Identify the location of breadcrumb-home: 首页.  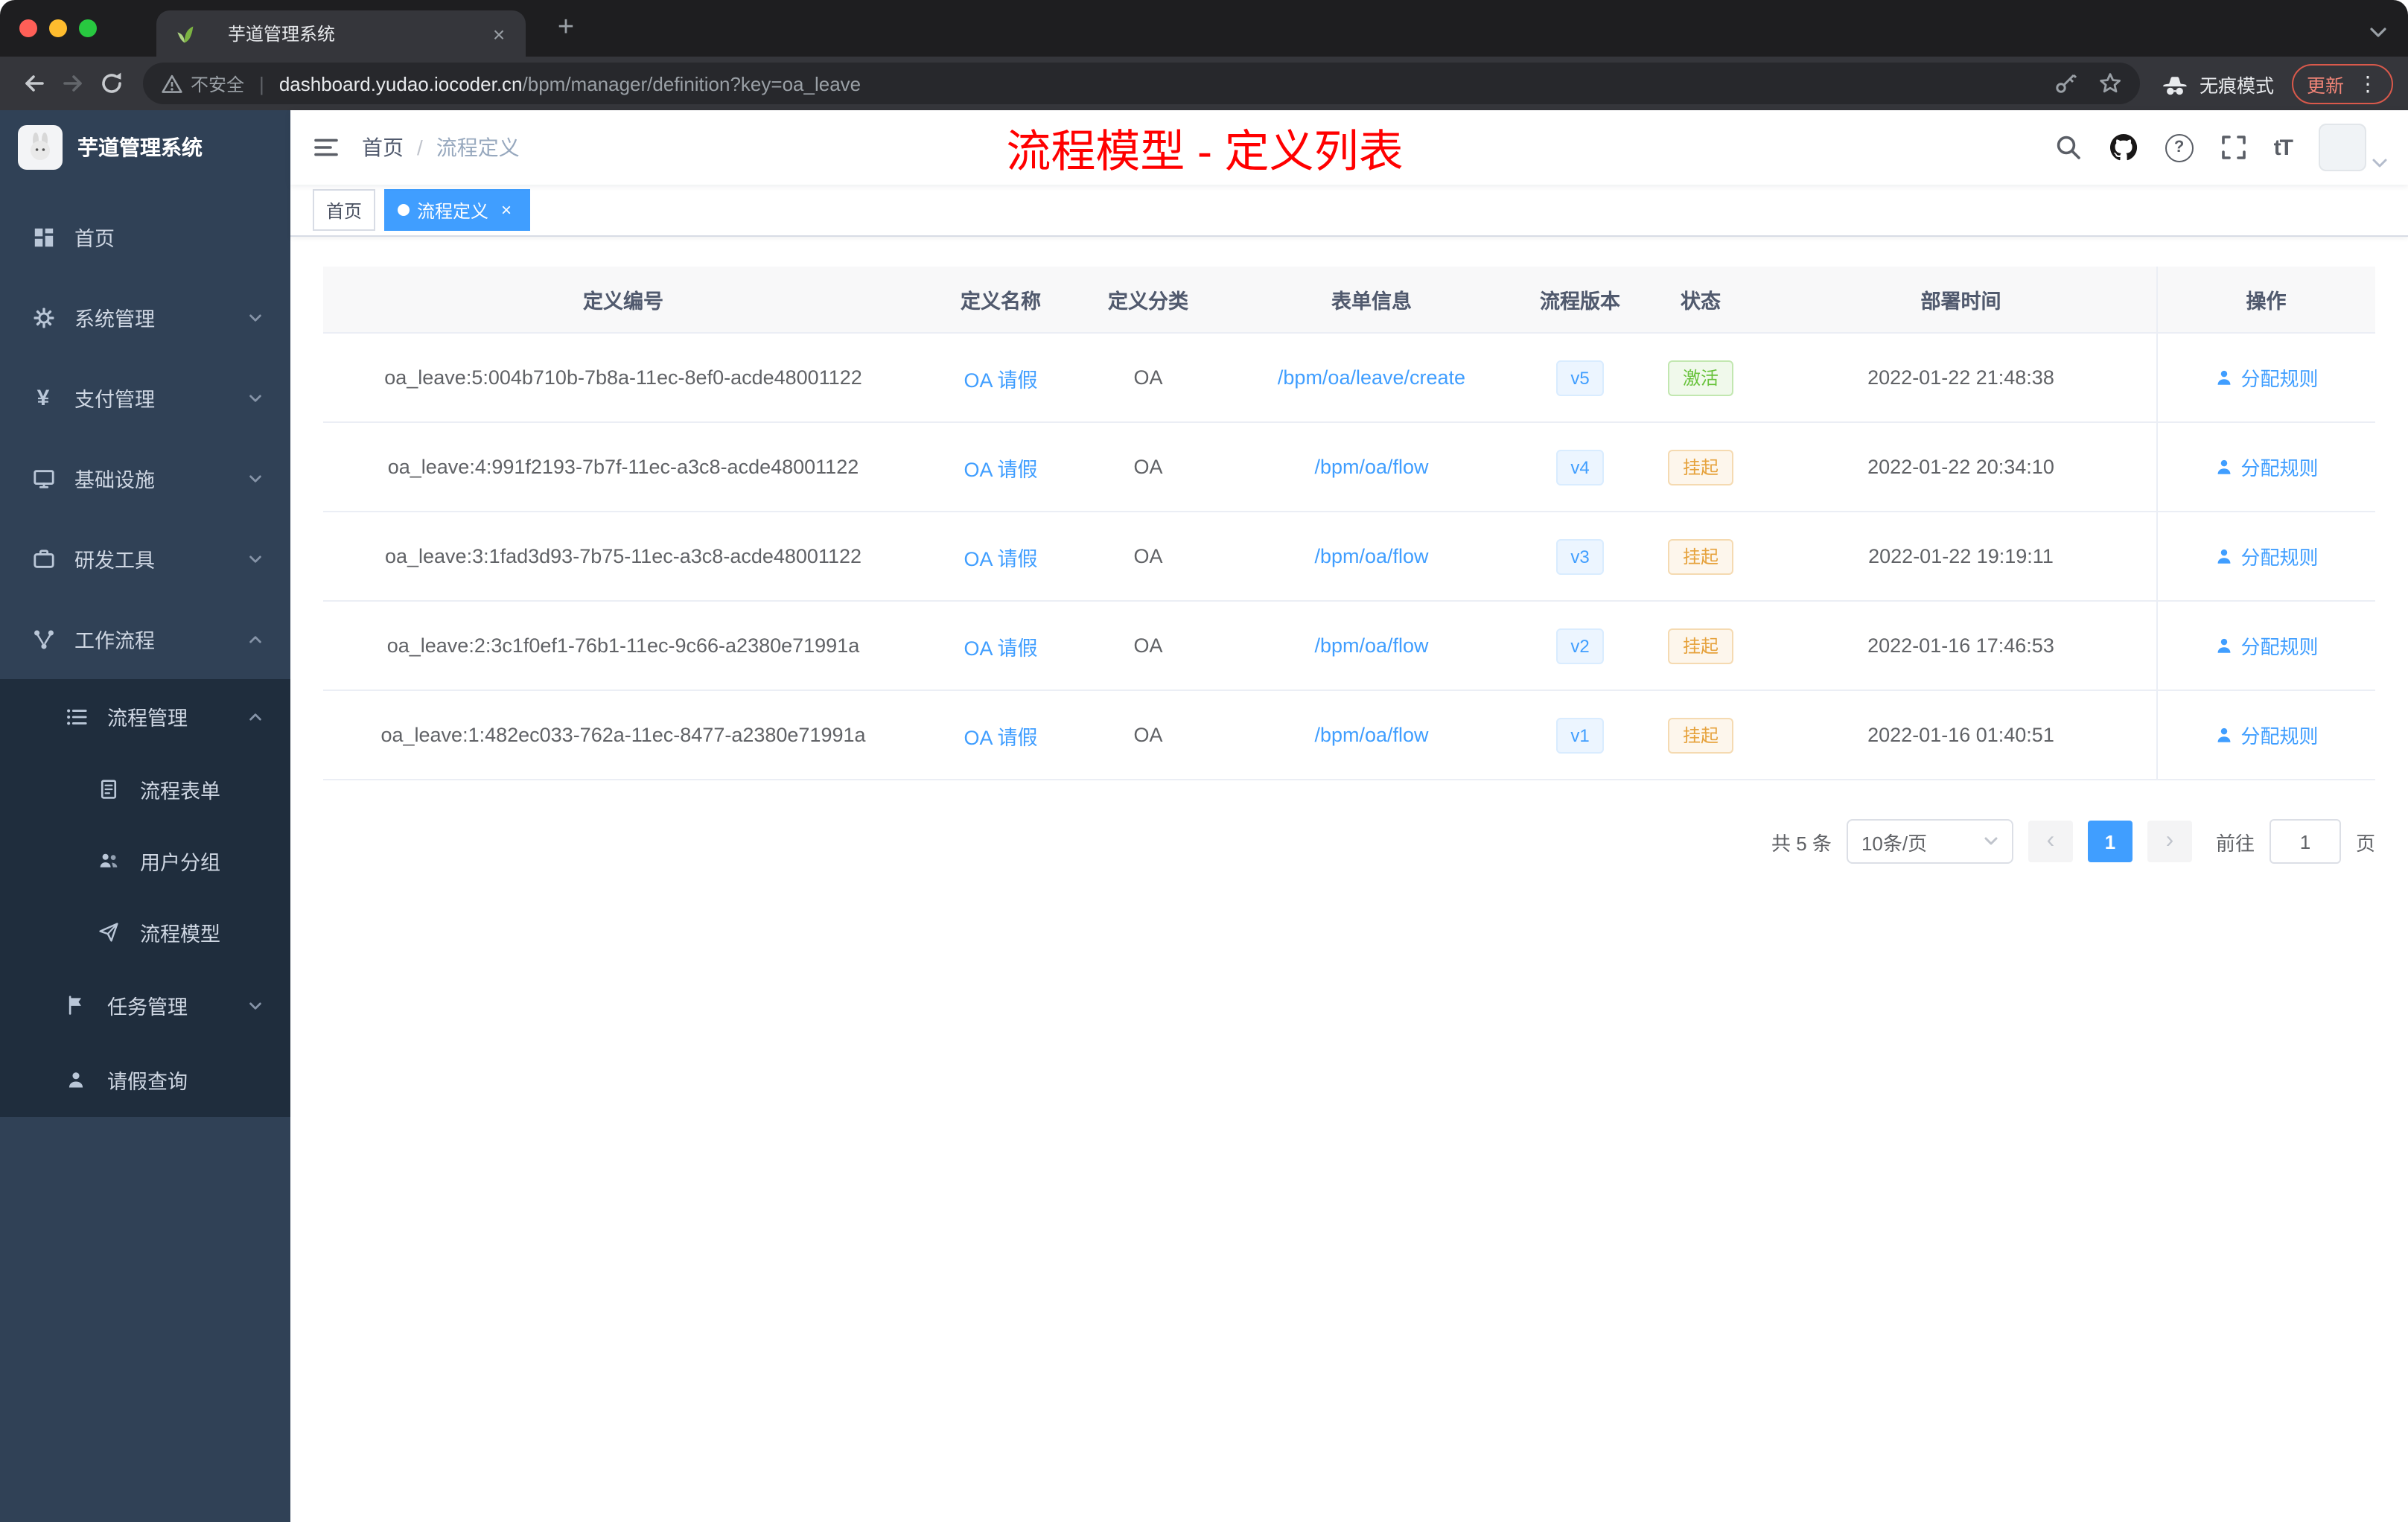
(383, 147).